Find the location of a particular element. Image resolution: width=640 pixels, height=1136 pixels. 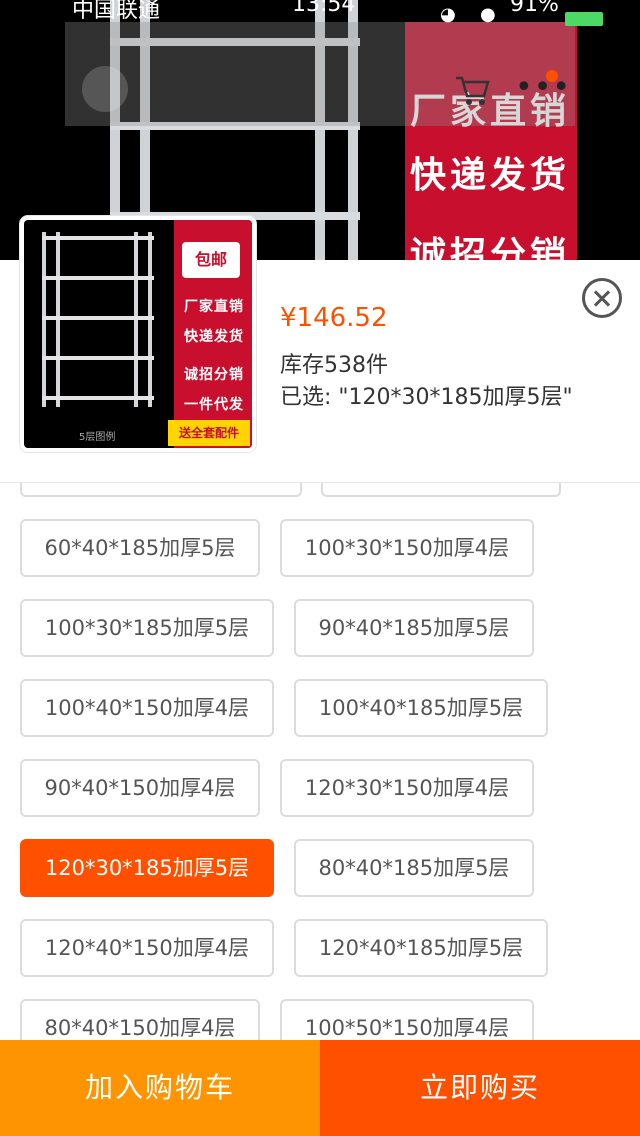

option-button: 120*40*150加厚4层 is located at coordinates (147, 948).